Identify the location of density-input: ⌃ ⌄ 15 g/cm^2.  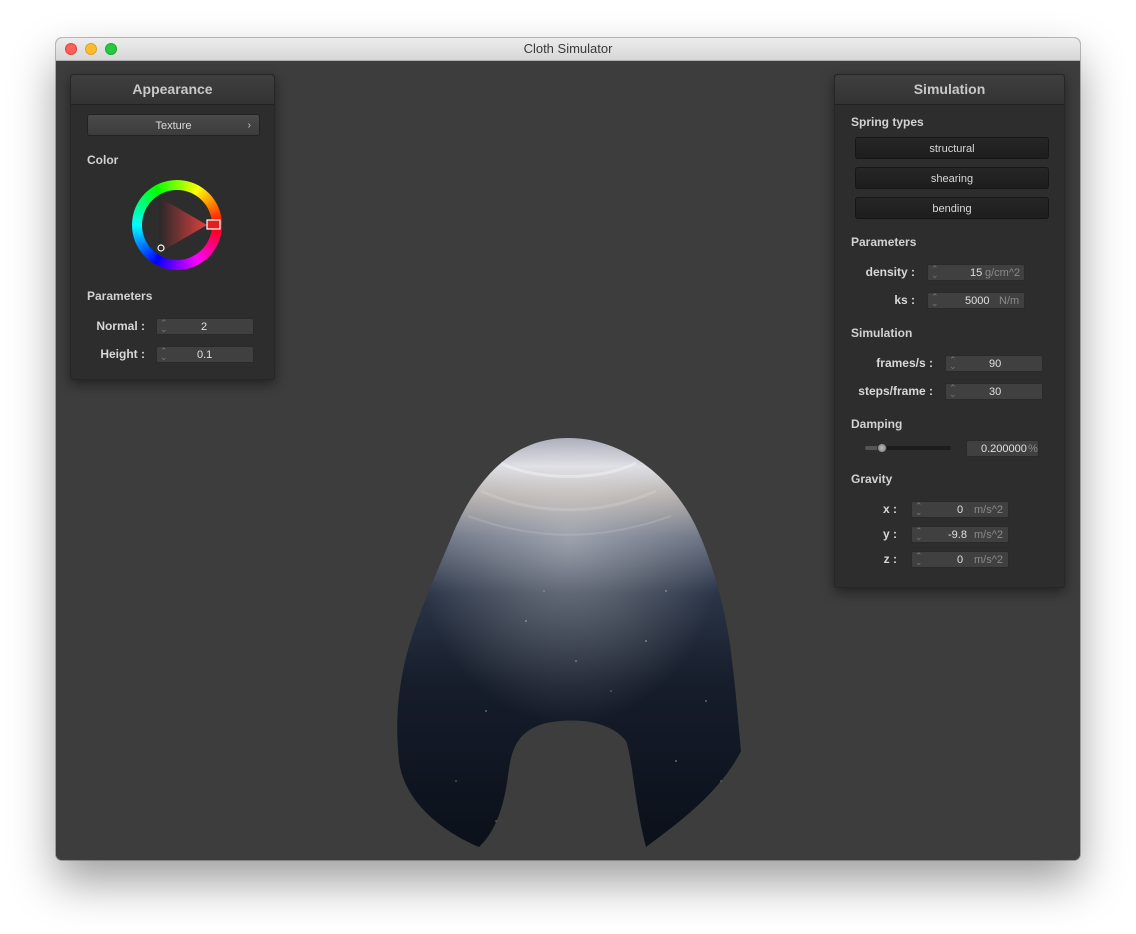
(976, 272).